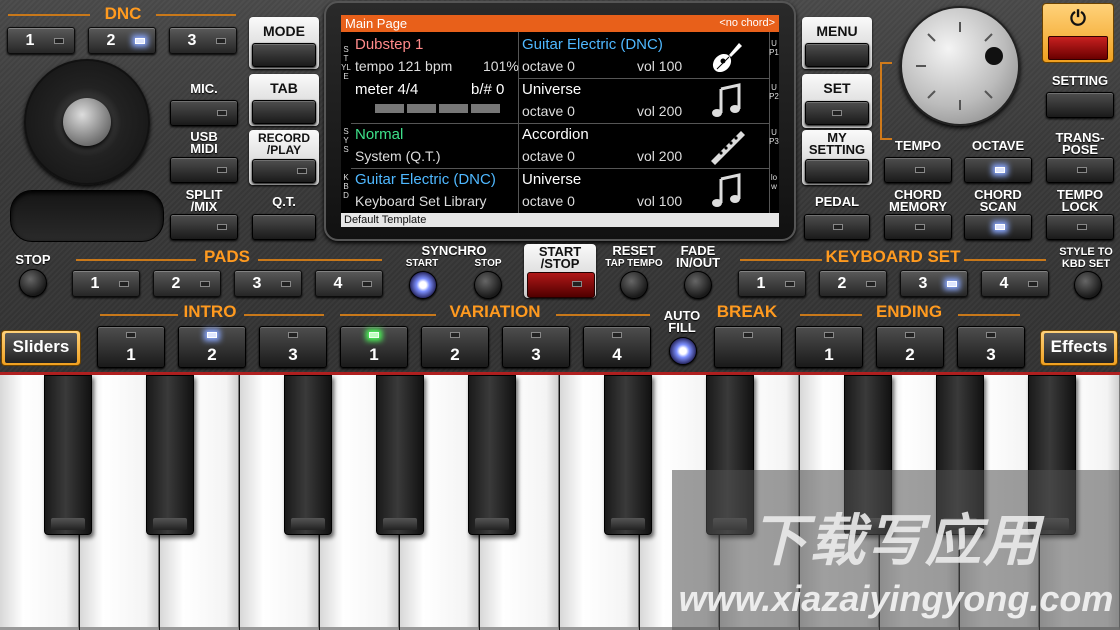  What do you see at coordinates (561, 285) in the screenshot?
I see `start-stop-pad` at bounding box center [561, 285].